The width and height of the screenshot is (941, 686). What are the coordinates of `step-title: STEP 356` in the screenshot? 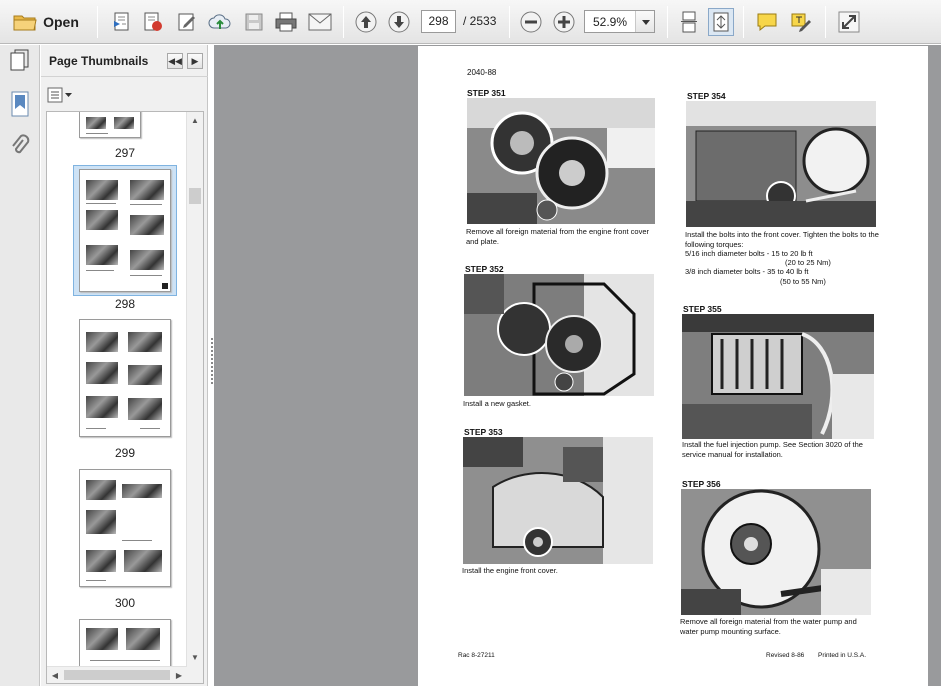 It's located at (701, 484).